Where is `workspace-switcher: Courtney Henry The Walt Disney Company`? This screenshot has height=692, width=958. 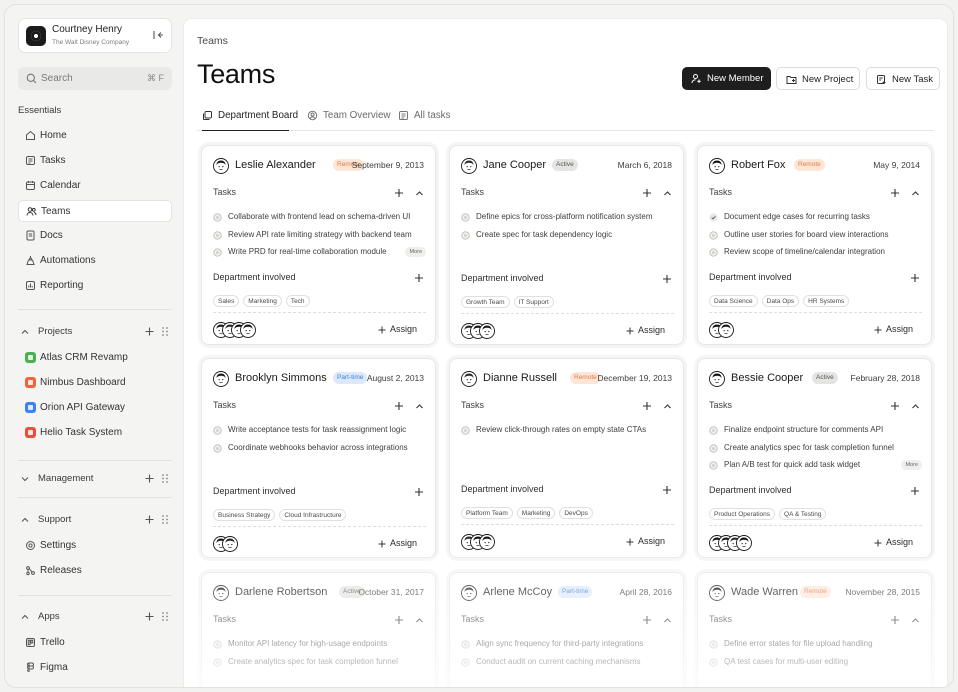
workspace-switcher: Courtney Henry The Walt Disney Company is located at coordinates (95, 35).